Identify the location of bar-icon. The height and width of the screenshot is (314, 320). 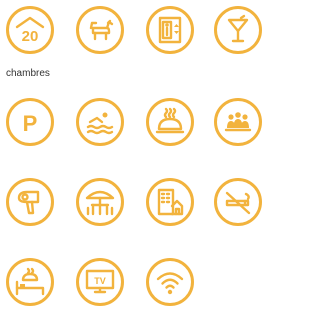
(238, 30).